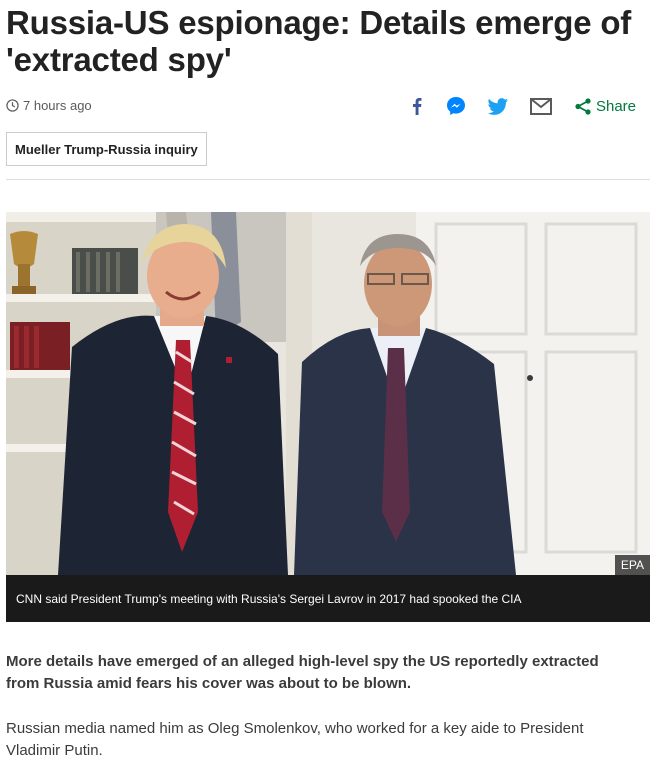  I want to click on timestamp-text: 7 hours ago, so click(57, 105).